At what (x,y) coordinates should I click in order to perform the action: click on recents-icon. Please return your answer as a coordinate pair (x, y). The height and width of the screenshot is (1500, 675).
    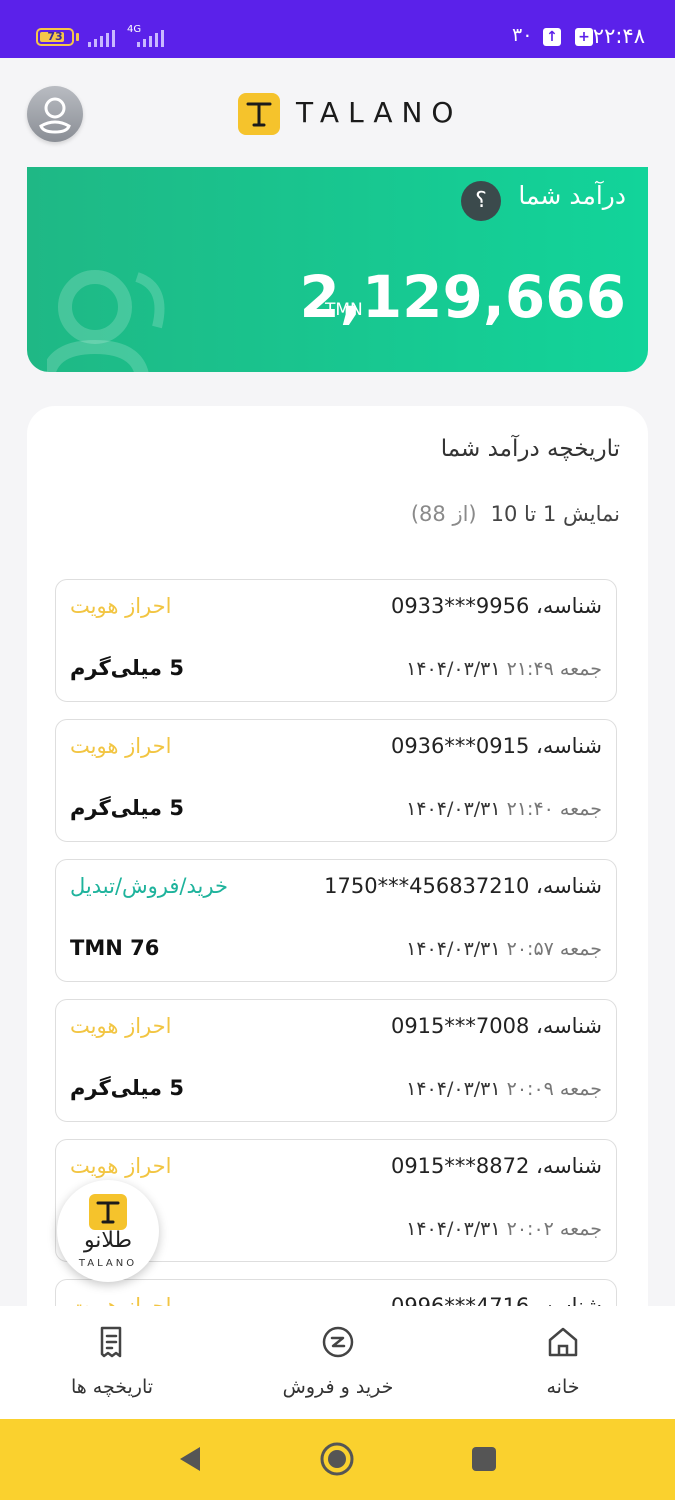
    Looking at the image, I should click on (484, 1459).